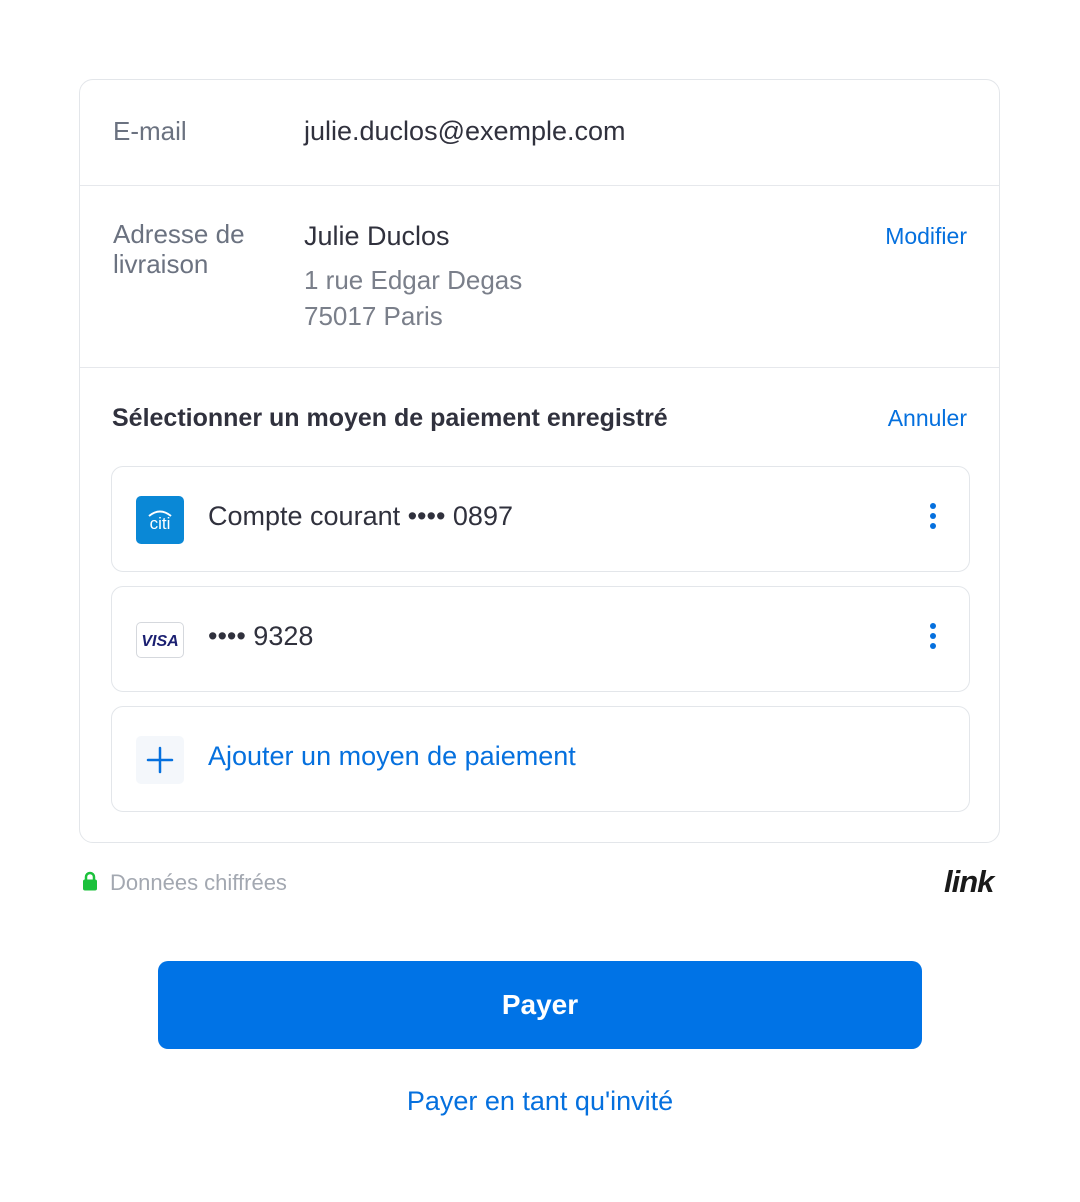 The image size is (1080, 1202). What do you see at coordinates (927, 418) in the screenshot?
I see `cancel-button: Annuler` at bounding box center [927, 418].